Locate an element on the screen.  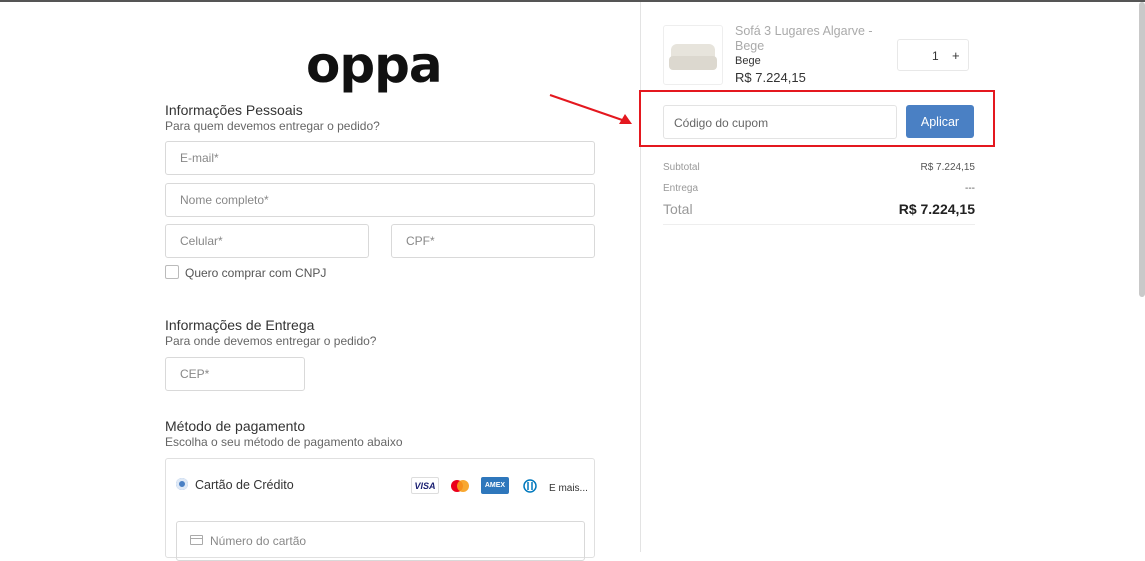
visa-icon: VISA is located at coordinates (425, 485).